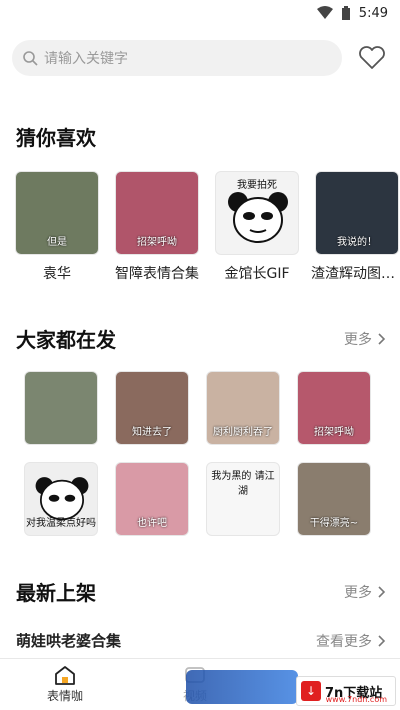 This screenshot has width=400, height=710. What do you see at coordinates (56, 138) in the screenshot?
I see `section-title-guess: 猜你喜欢` at bounding box center [56, 138].